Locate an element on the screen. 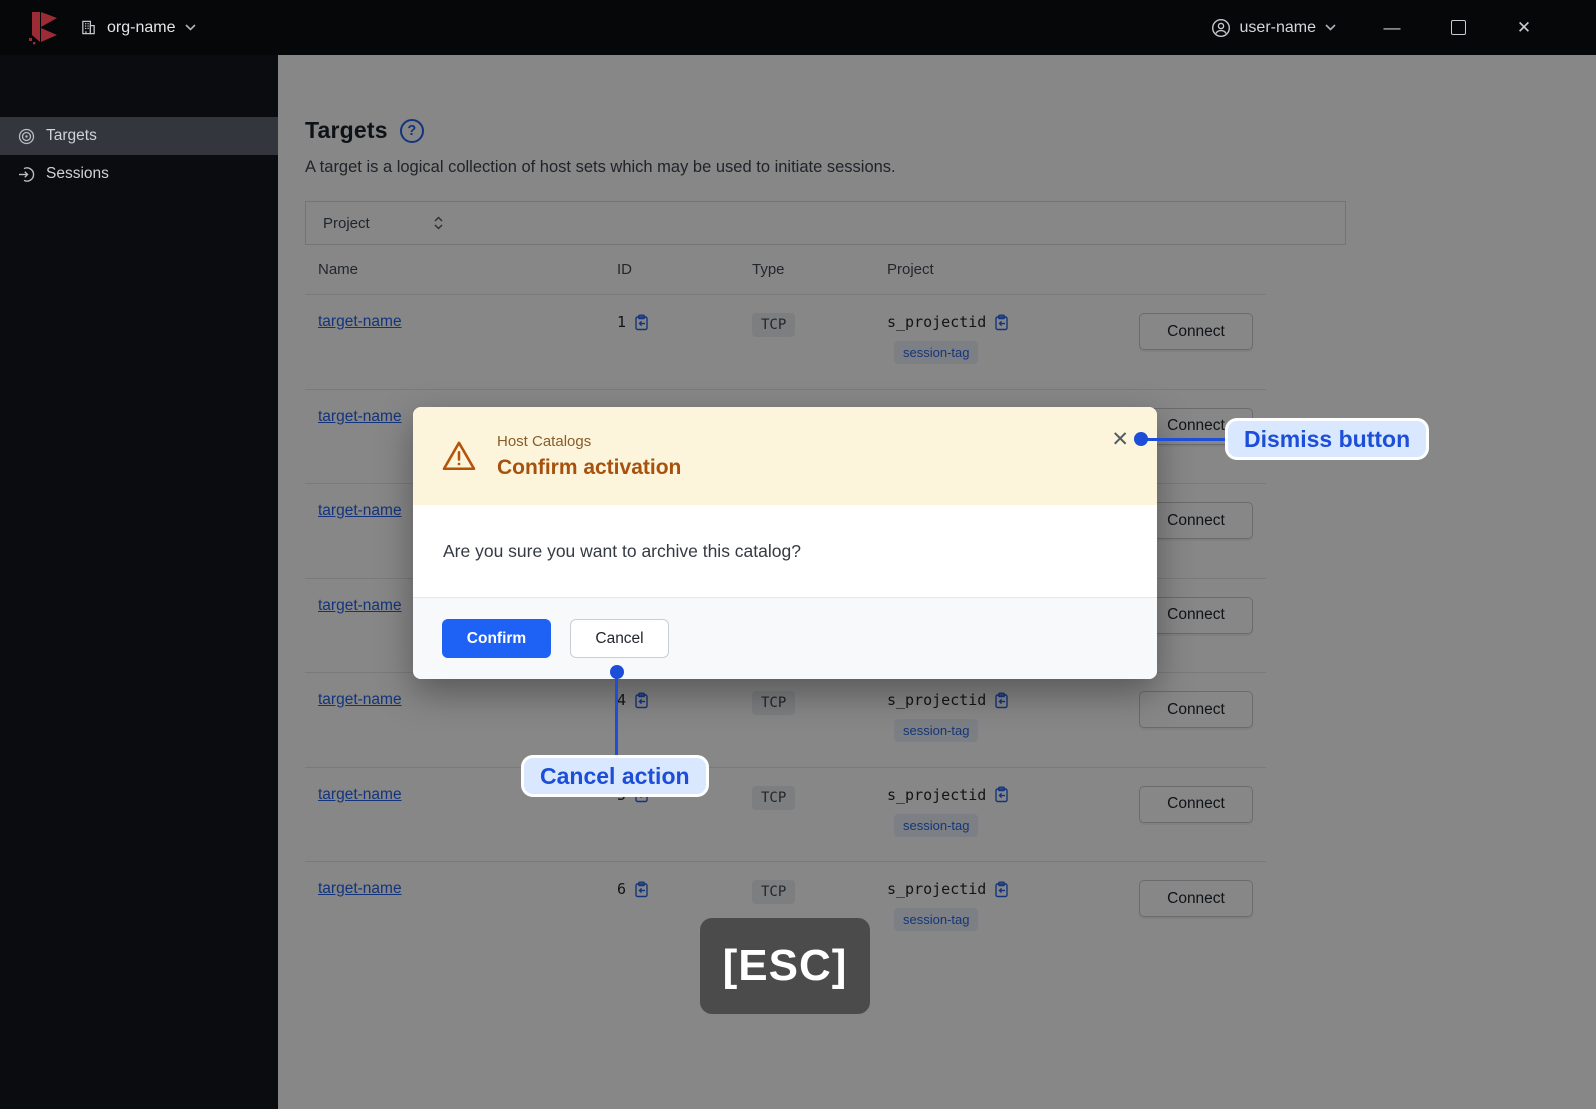 This screenshot has height=1109, width=1596. dialog-title: Confirm activation is located at coordinates (589, 467).